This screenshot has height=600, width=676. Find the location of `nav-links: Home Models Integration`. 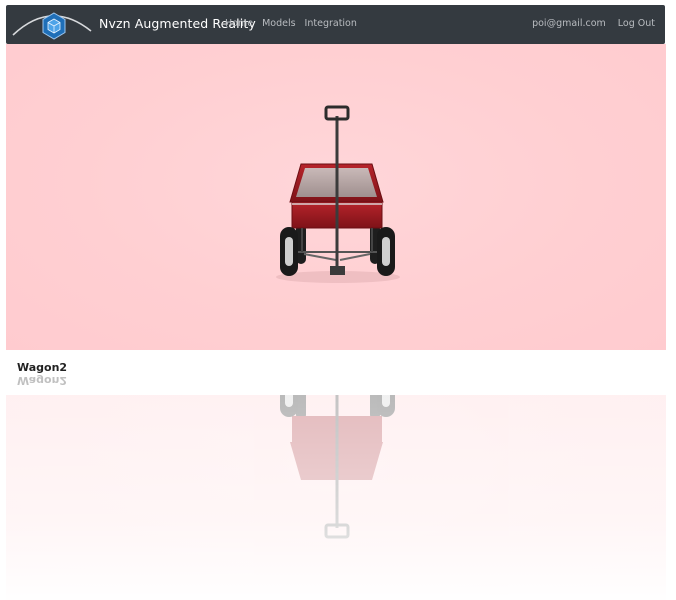

nav-links: Home Models Integration is located at coordinates (291, 23).